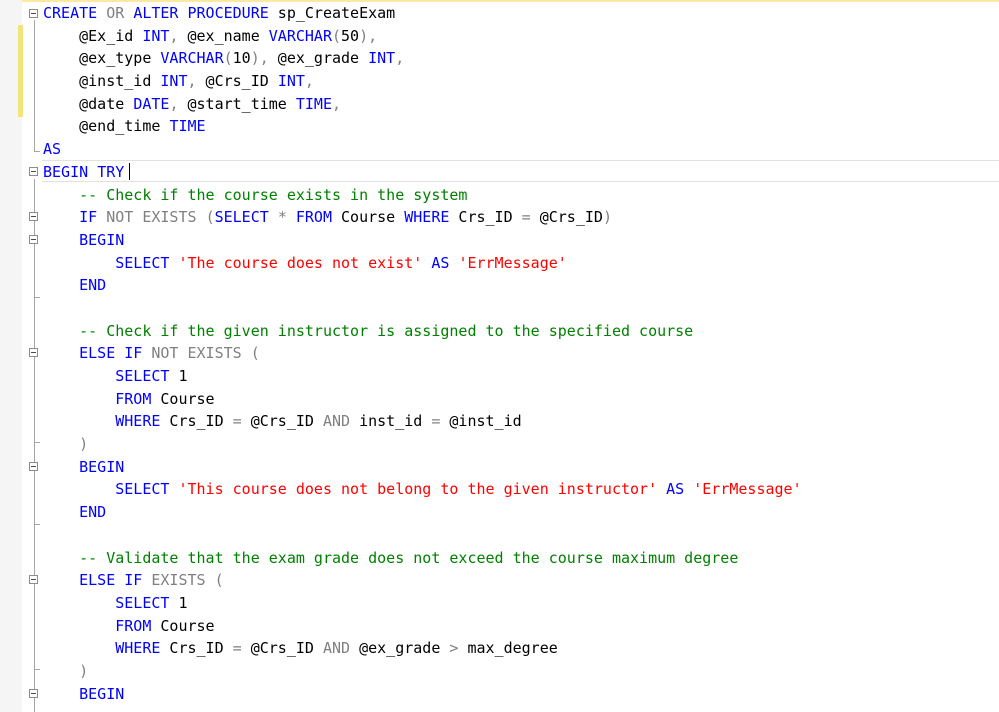 This screenshot has height=712, width=999. I want to click on code-line: BEGIN TRY, so click(422, 172).